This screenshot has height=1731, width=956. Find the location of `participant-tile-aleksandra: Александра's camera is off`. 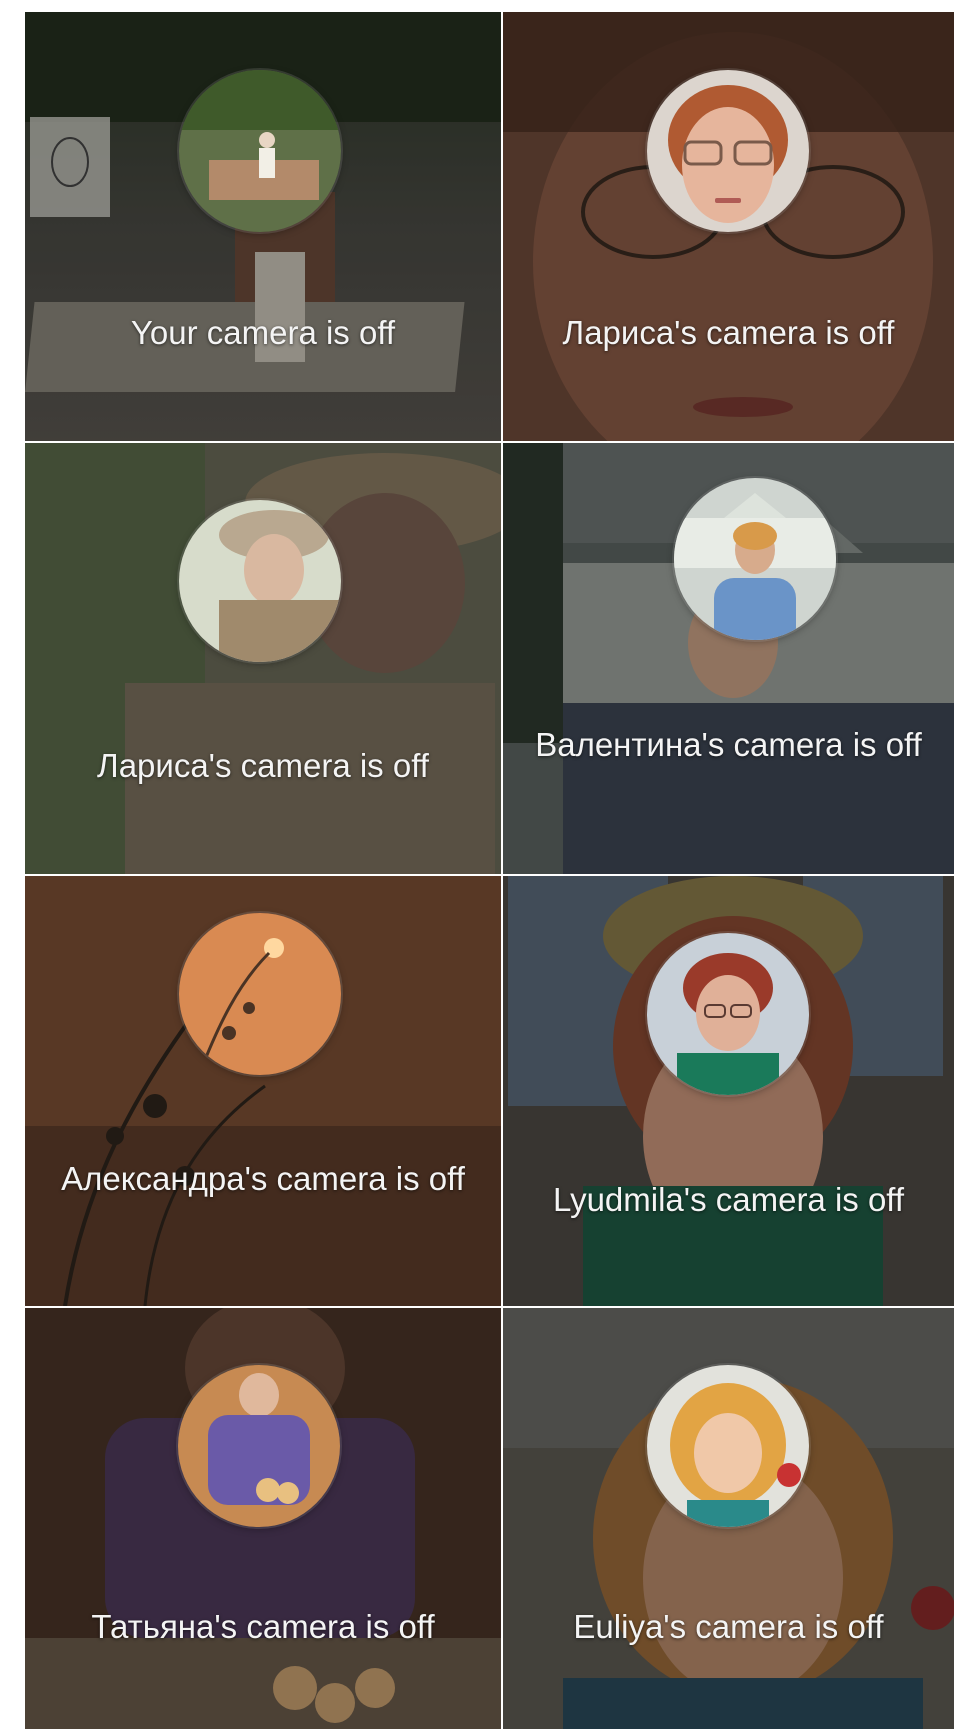

participant-tile-aleksandra: Александра's camera is off is located at coordinates (264, 1092).